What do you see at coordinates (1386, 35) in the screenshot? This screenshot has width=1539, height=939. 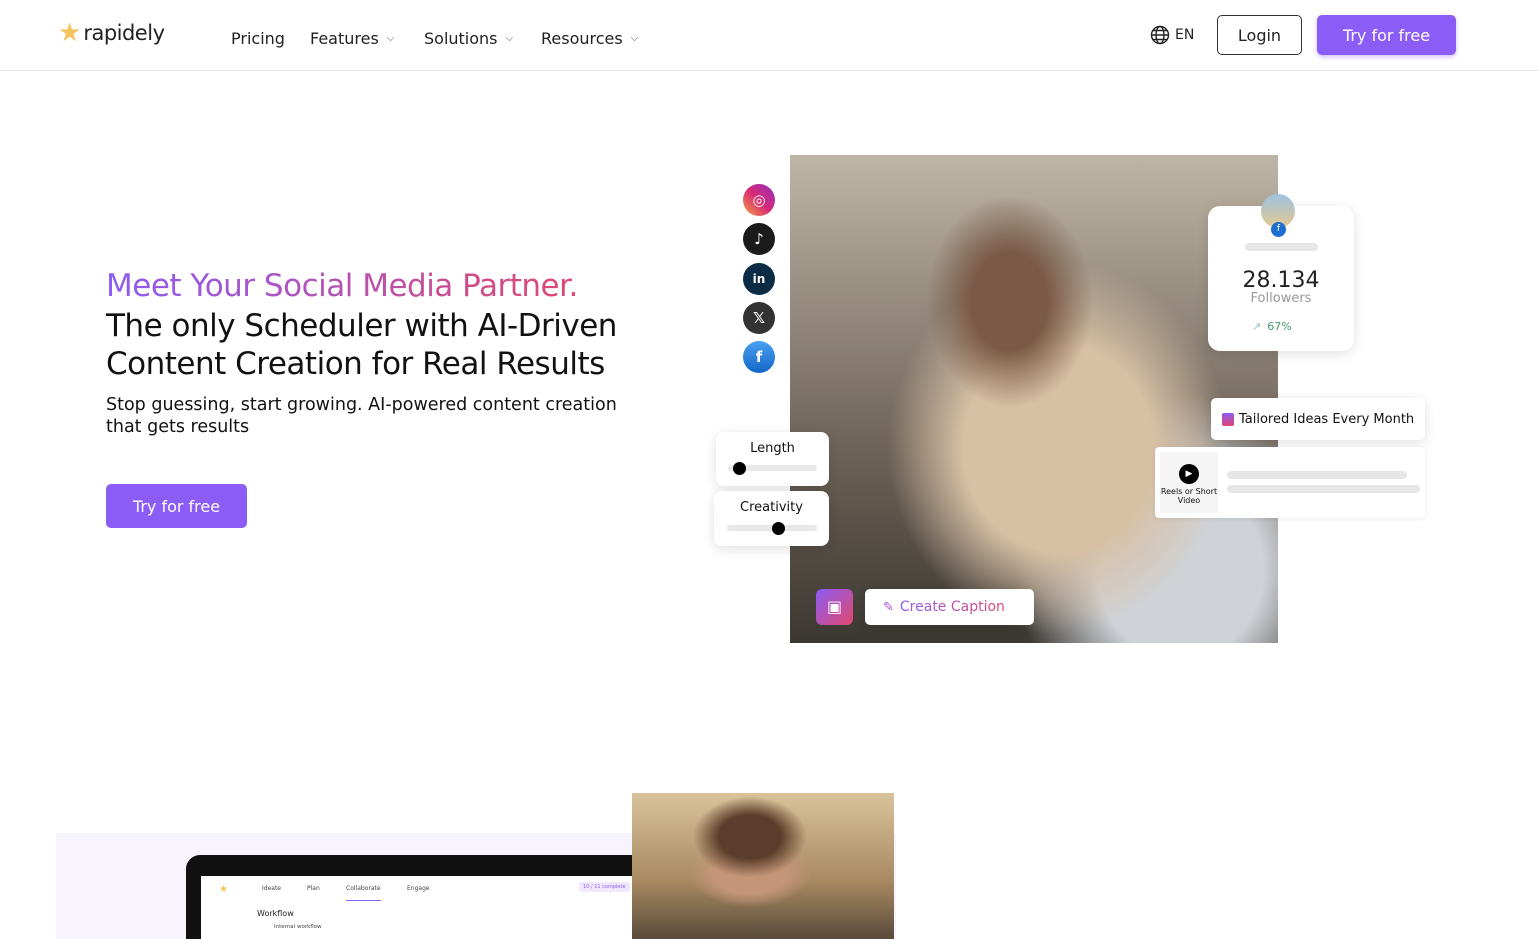 I see `try-for-free-button: Try for free` at bounding box center [1386, 35].